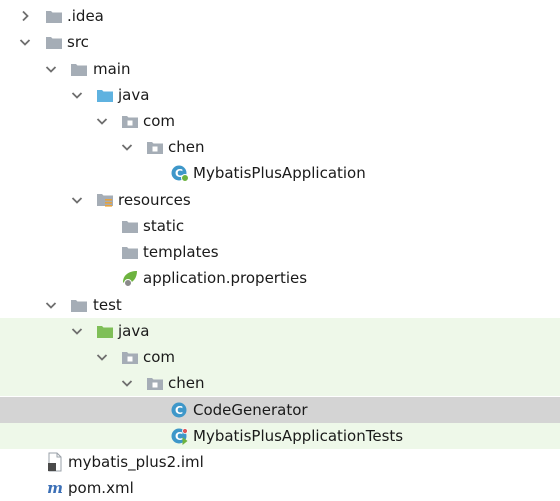  Describe the element at coordinates (180, 173) in the screenshot. I see `spring-boot-class-icon: C` at that location.